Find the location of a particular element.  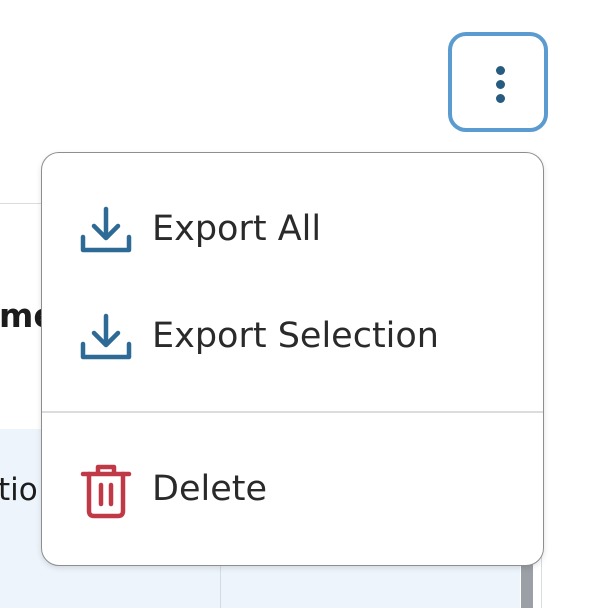

menu-item-label: Export Selection is located at coordinates (295, 336).